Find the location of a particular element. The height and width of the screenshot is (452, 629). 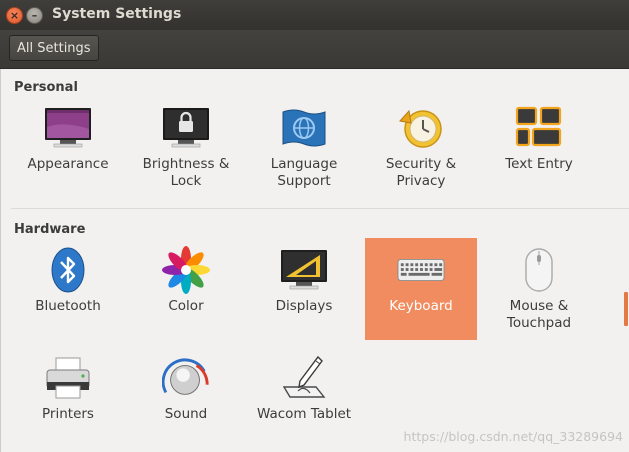

toolbar: All Settings is located at coordinates (314, 49).